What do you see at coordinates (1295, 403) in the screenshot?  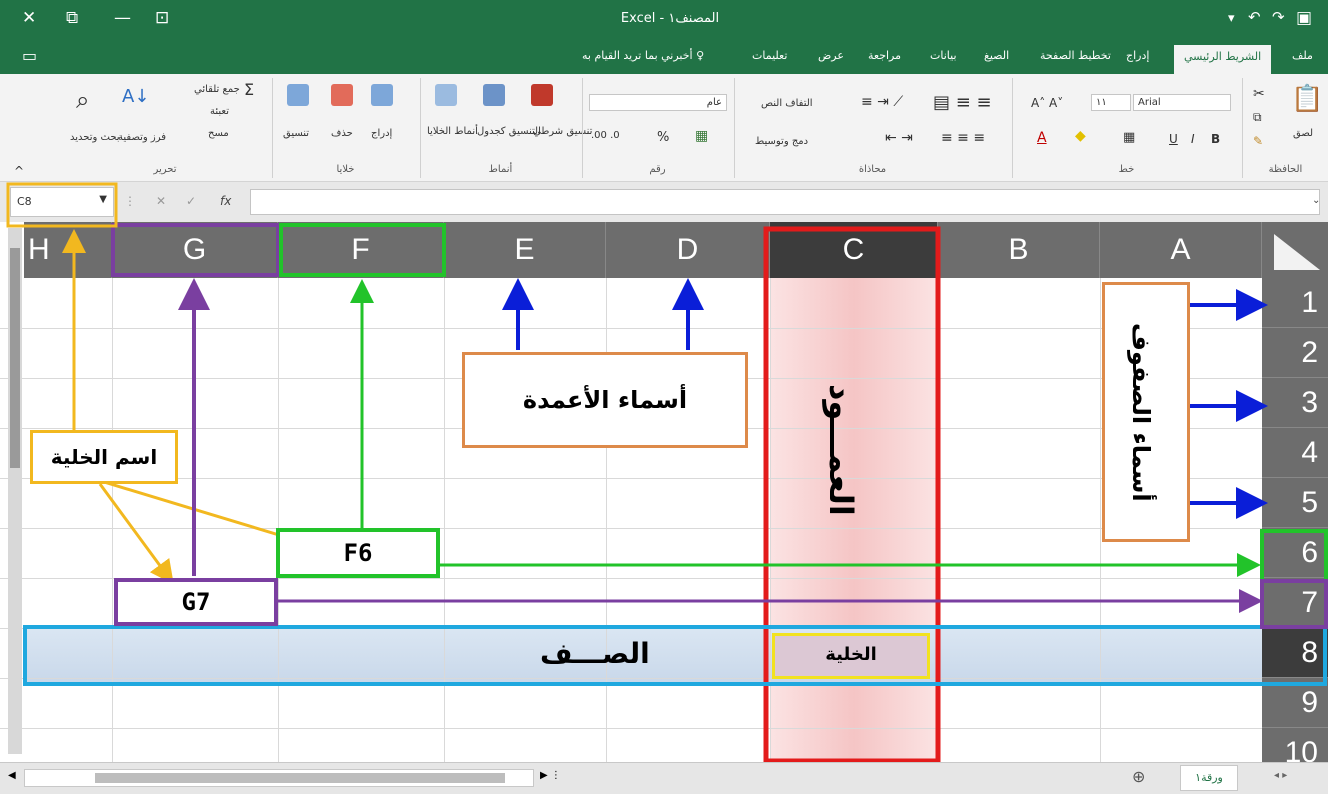 I see `row-header-3: 3` at bounding box center [1295, 403].